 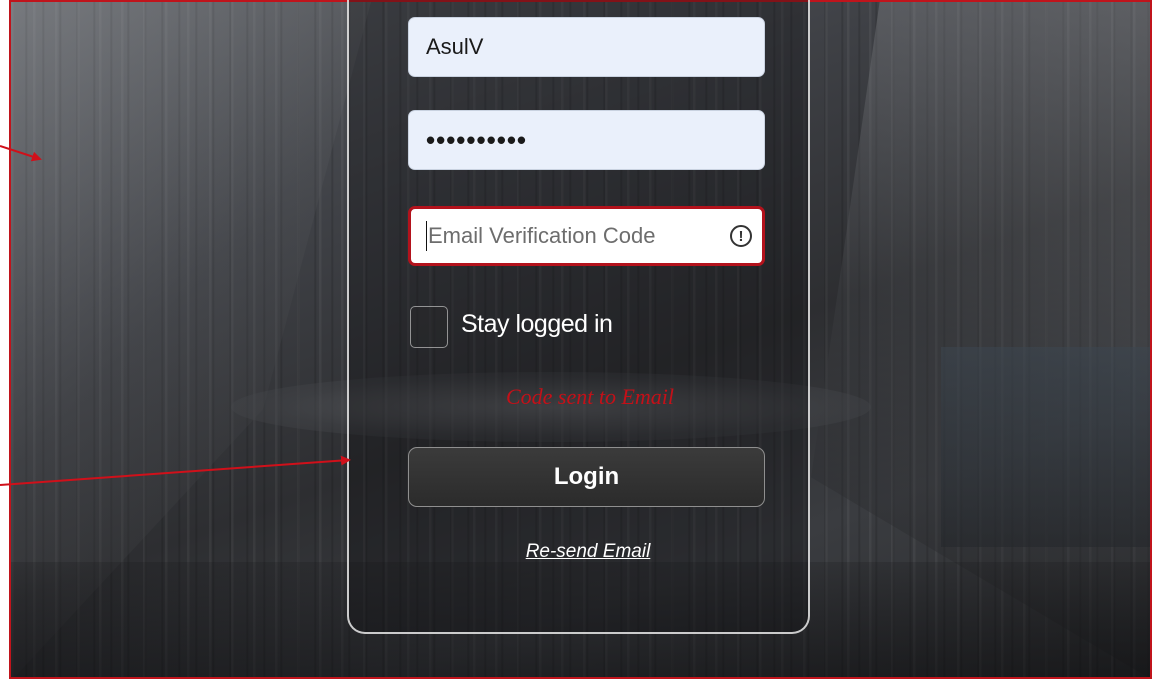 I want to click on username-field: AsulV, so click(x=586, y=47).